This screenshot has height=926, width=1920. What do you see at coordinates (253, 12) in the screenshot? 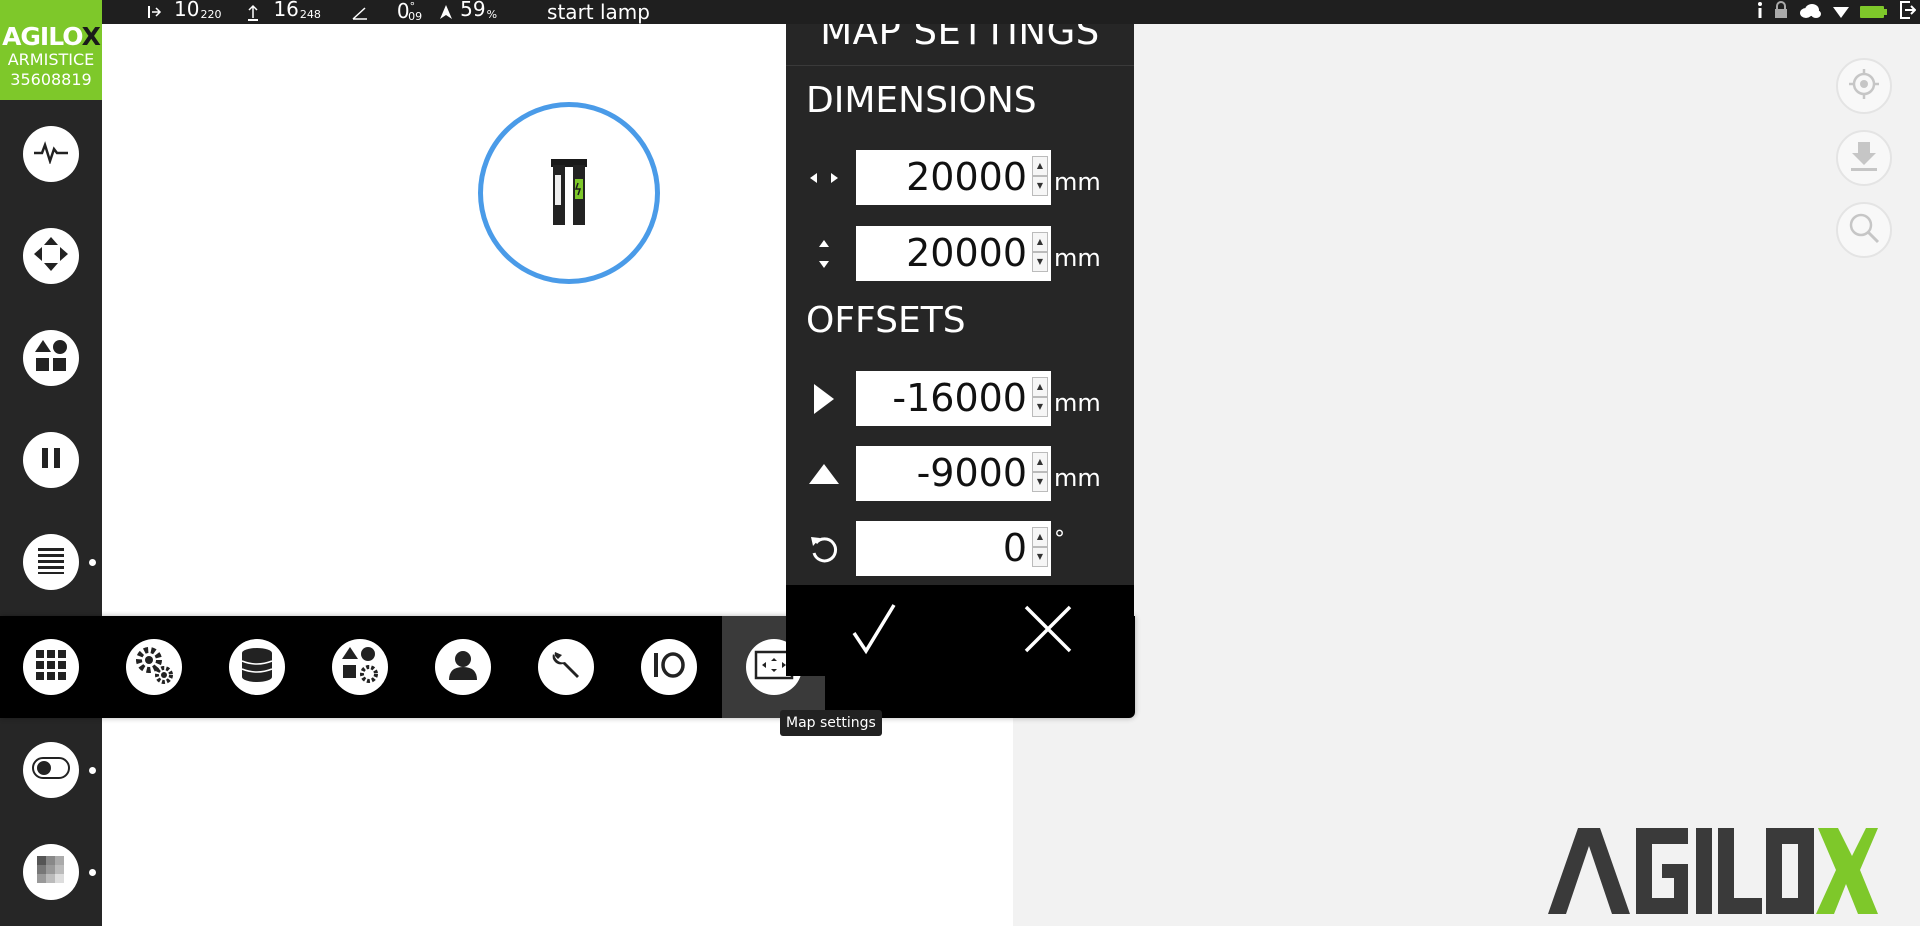
I see `y-position-icon` at bounding box center [253, 12].